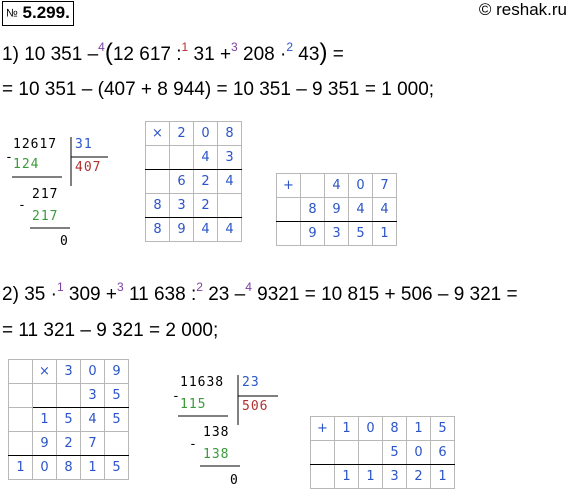 This screenshot has width=575, height=500. Describe the element at coordinates (120, 287) in the screenshot. I see `part2-order-3: 3` at that location.